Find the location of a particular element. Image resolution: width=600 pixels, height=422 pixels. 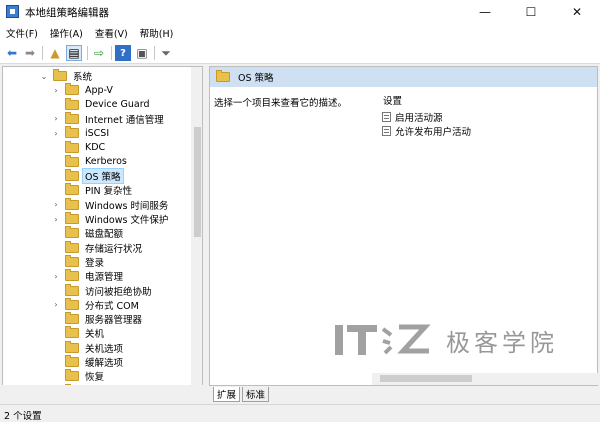

tree-item: › Windows 时间服务 is located at coordinates (110, 204).